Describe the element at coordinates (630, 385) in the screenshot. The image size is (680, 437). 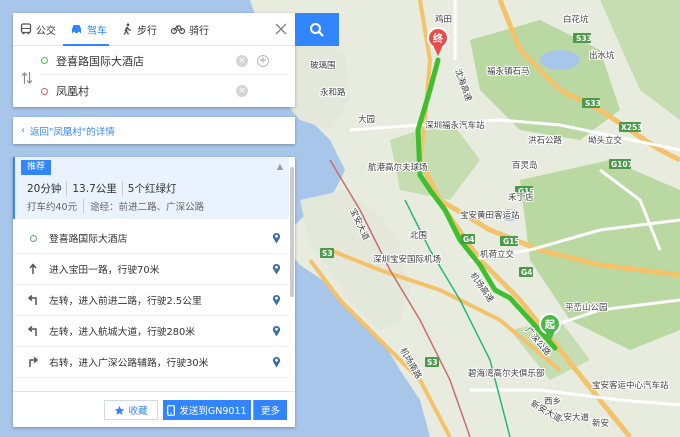
I see `place-label: 宝安客运中心汽车站` at that location.